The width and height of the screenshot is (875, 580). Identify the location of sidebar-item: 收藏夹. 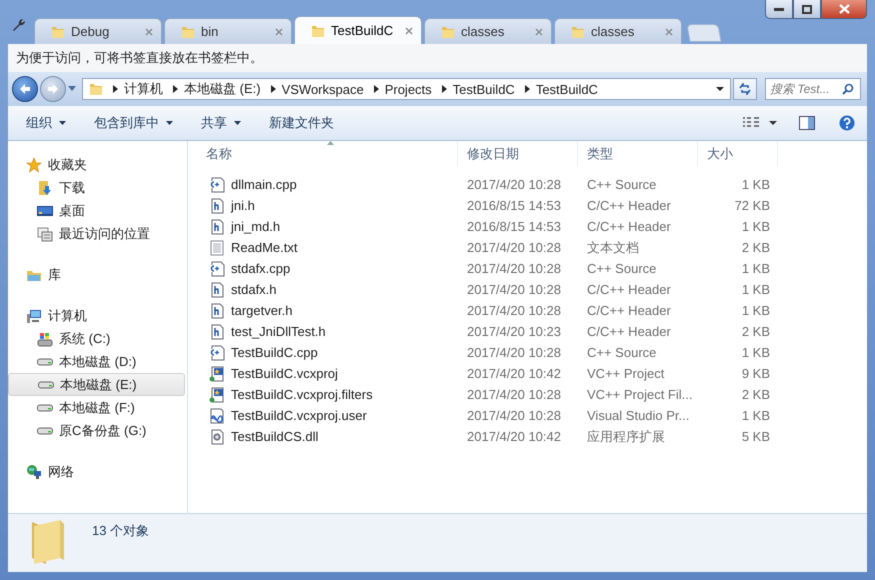
(96, 164).